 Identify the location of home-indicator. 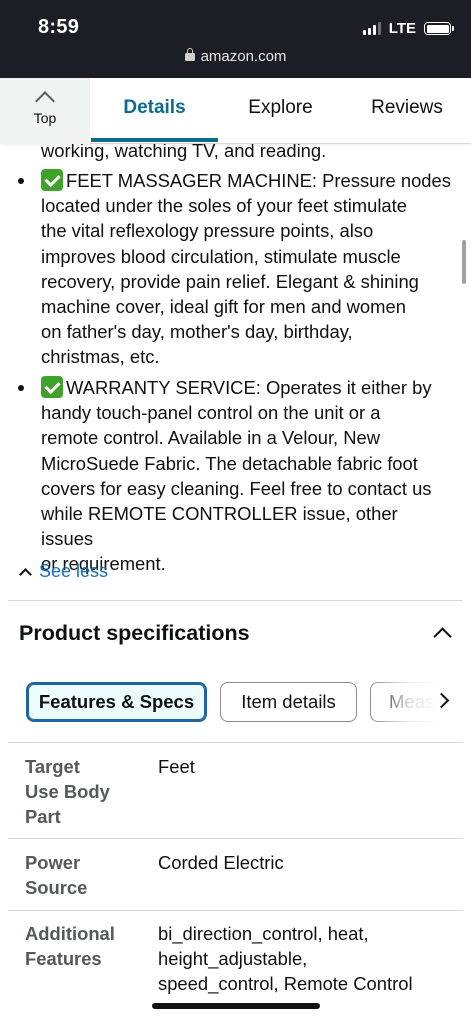
(236, 1006).